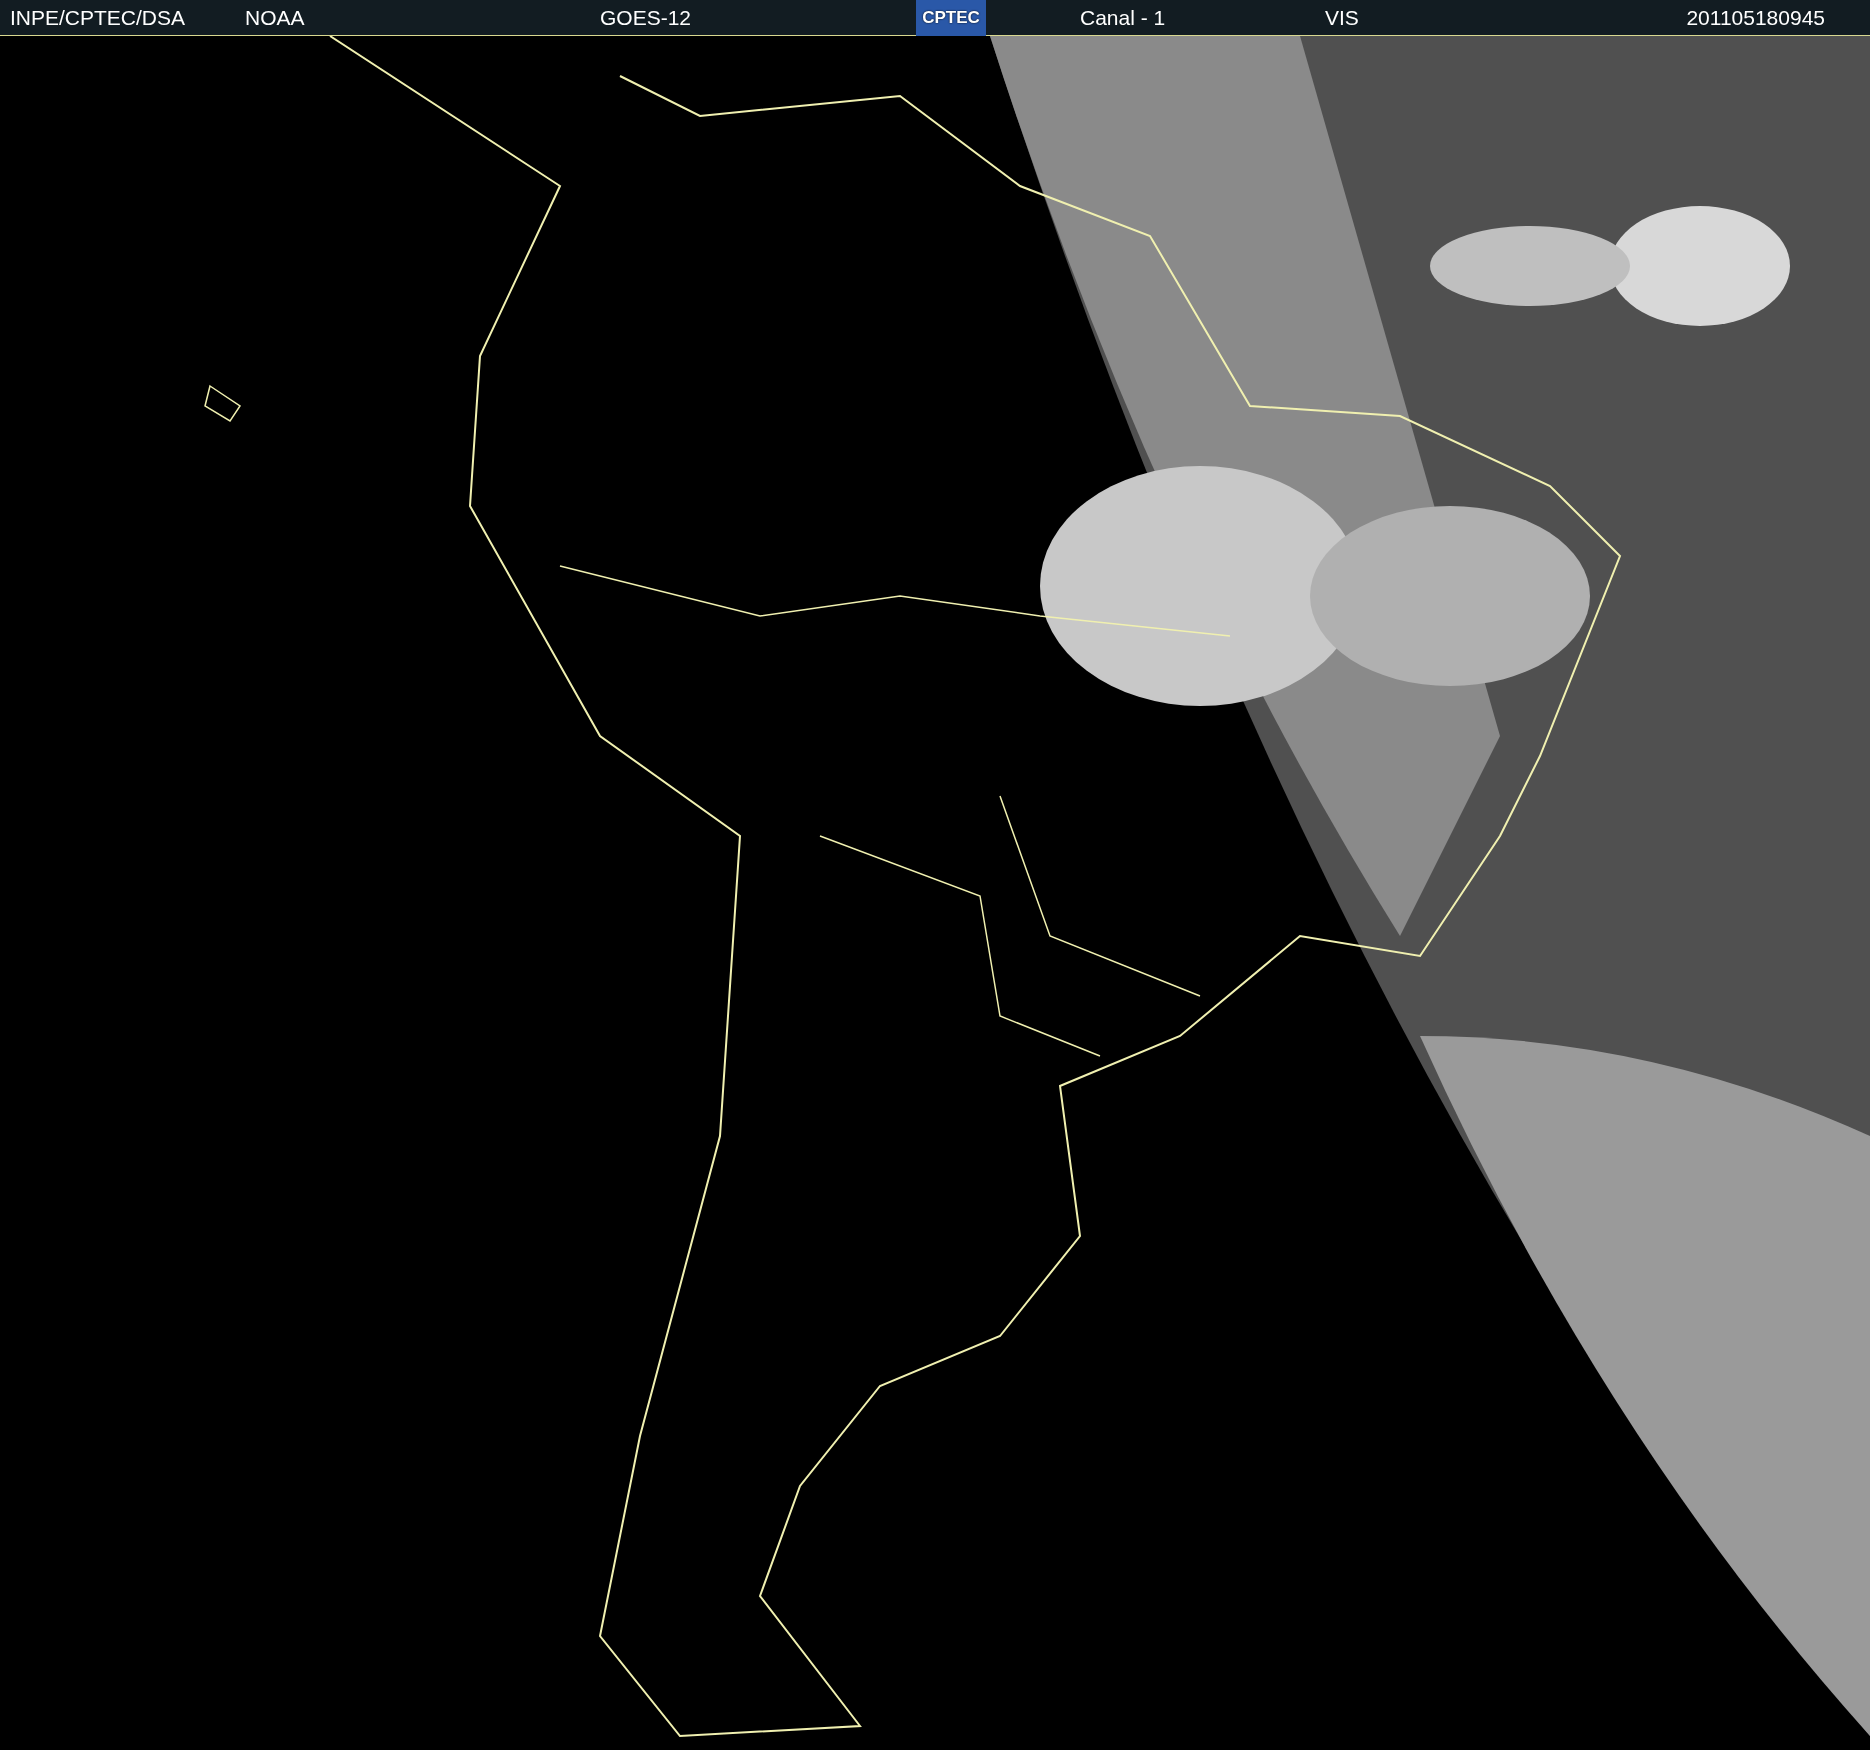  I want to click on agency-label: NOAA, so click(275, 17).